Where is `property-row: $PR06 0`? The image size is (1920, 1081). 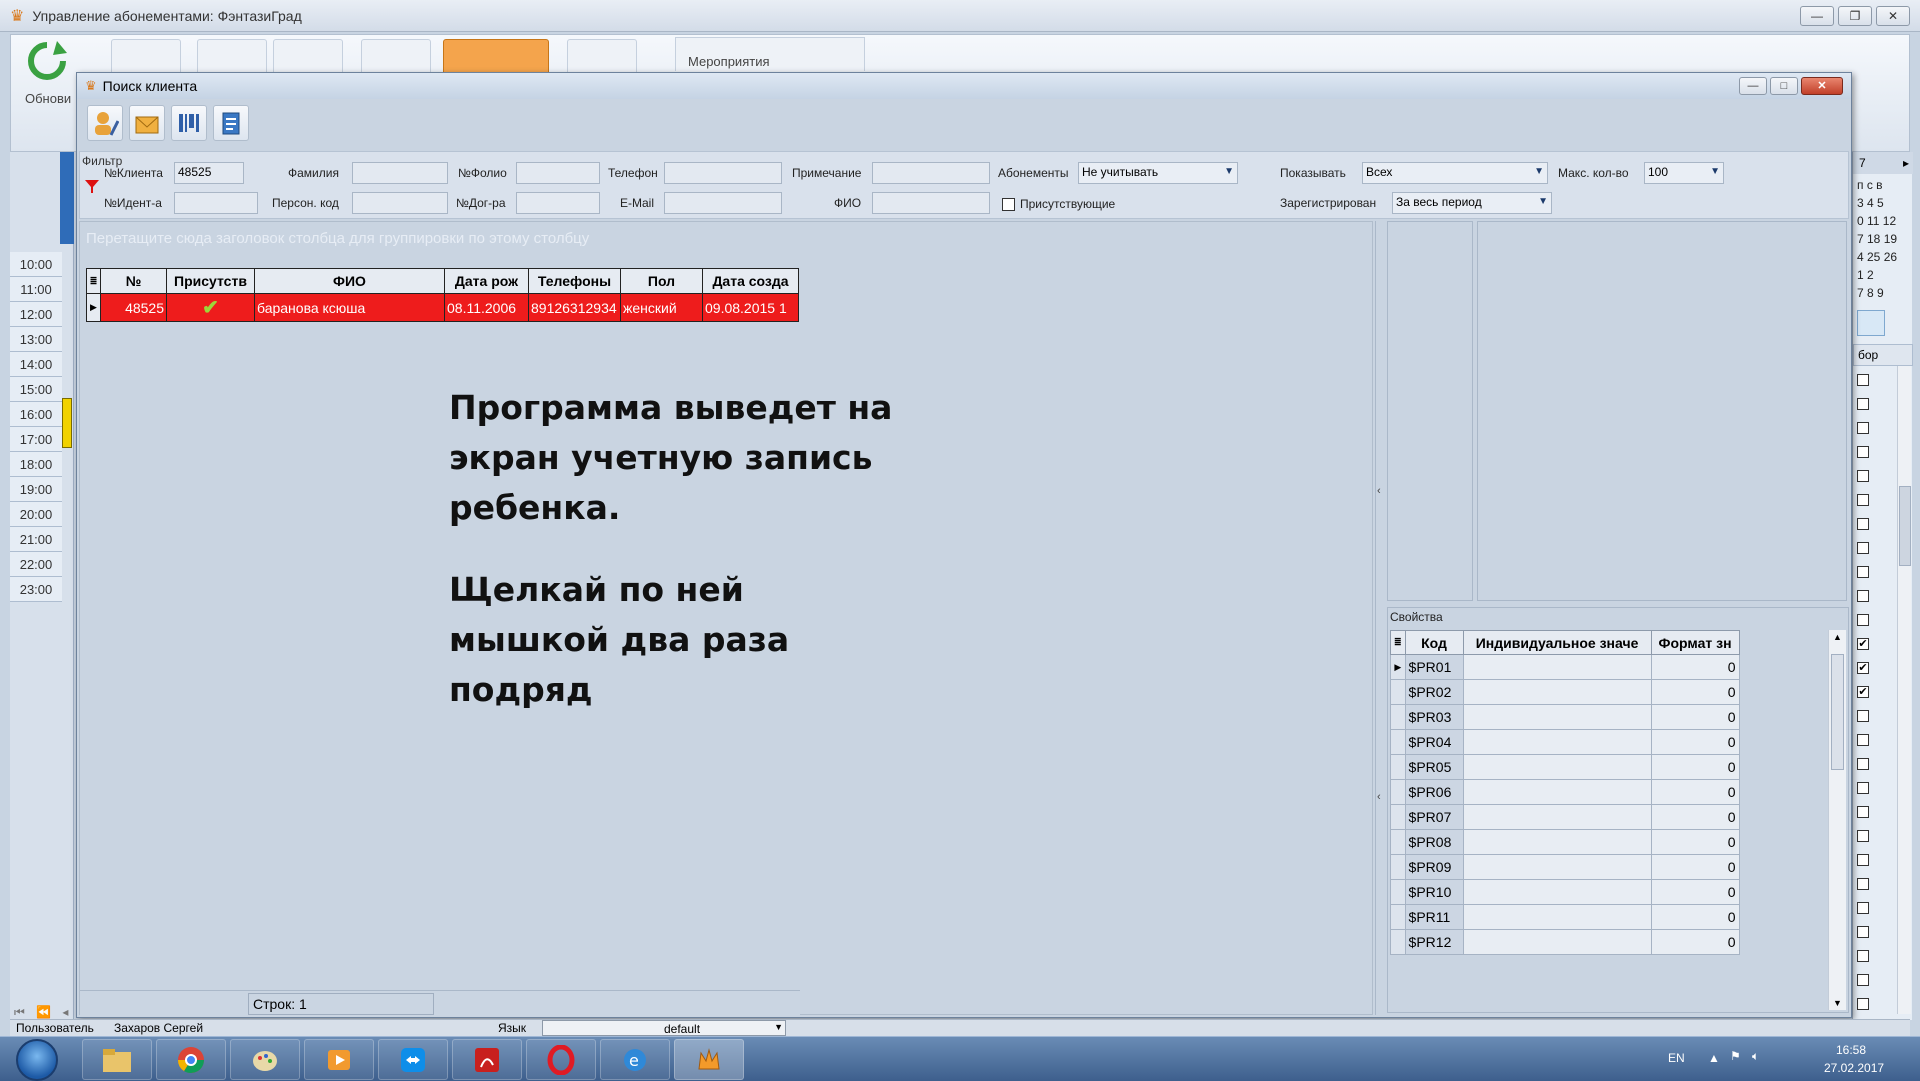
property-row: $PR06 0 is located at coordinates (1565, 792).